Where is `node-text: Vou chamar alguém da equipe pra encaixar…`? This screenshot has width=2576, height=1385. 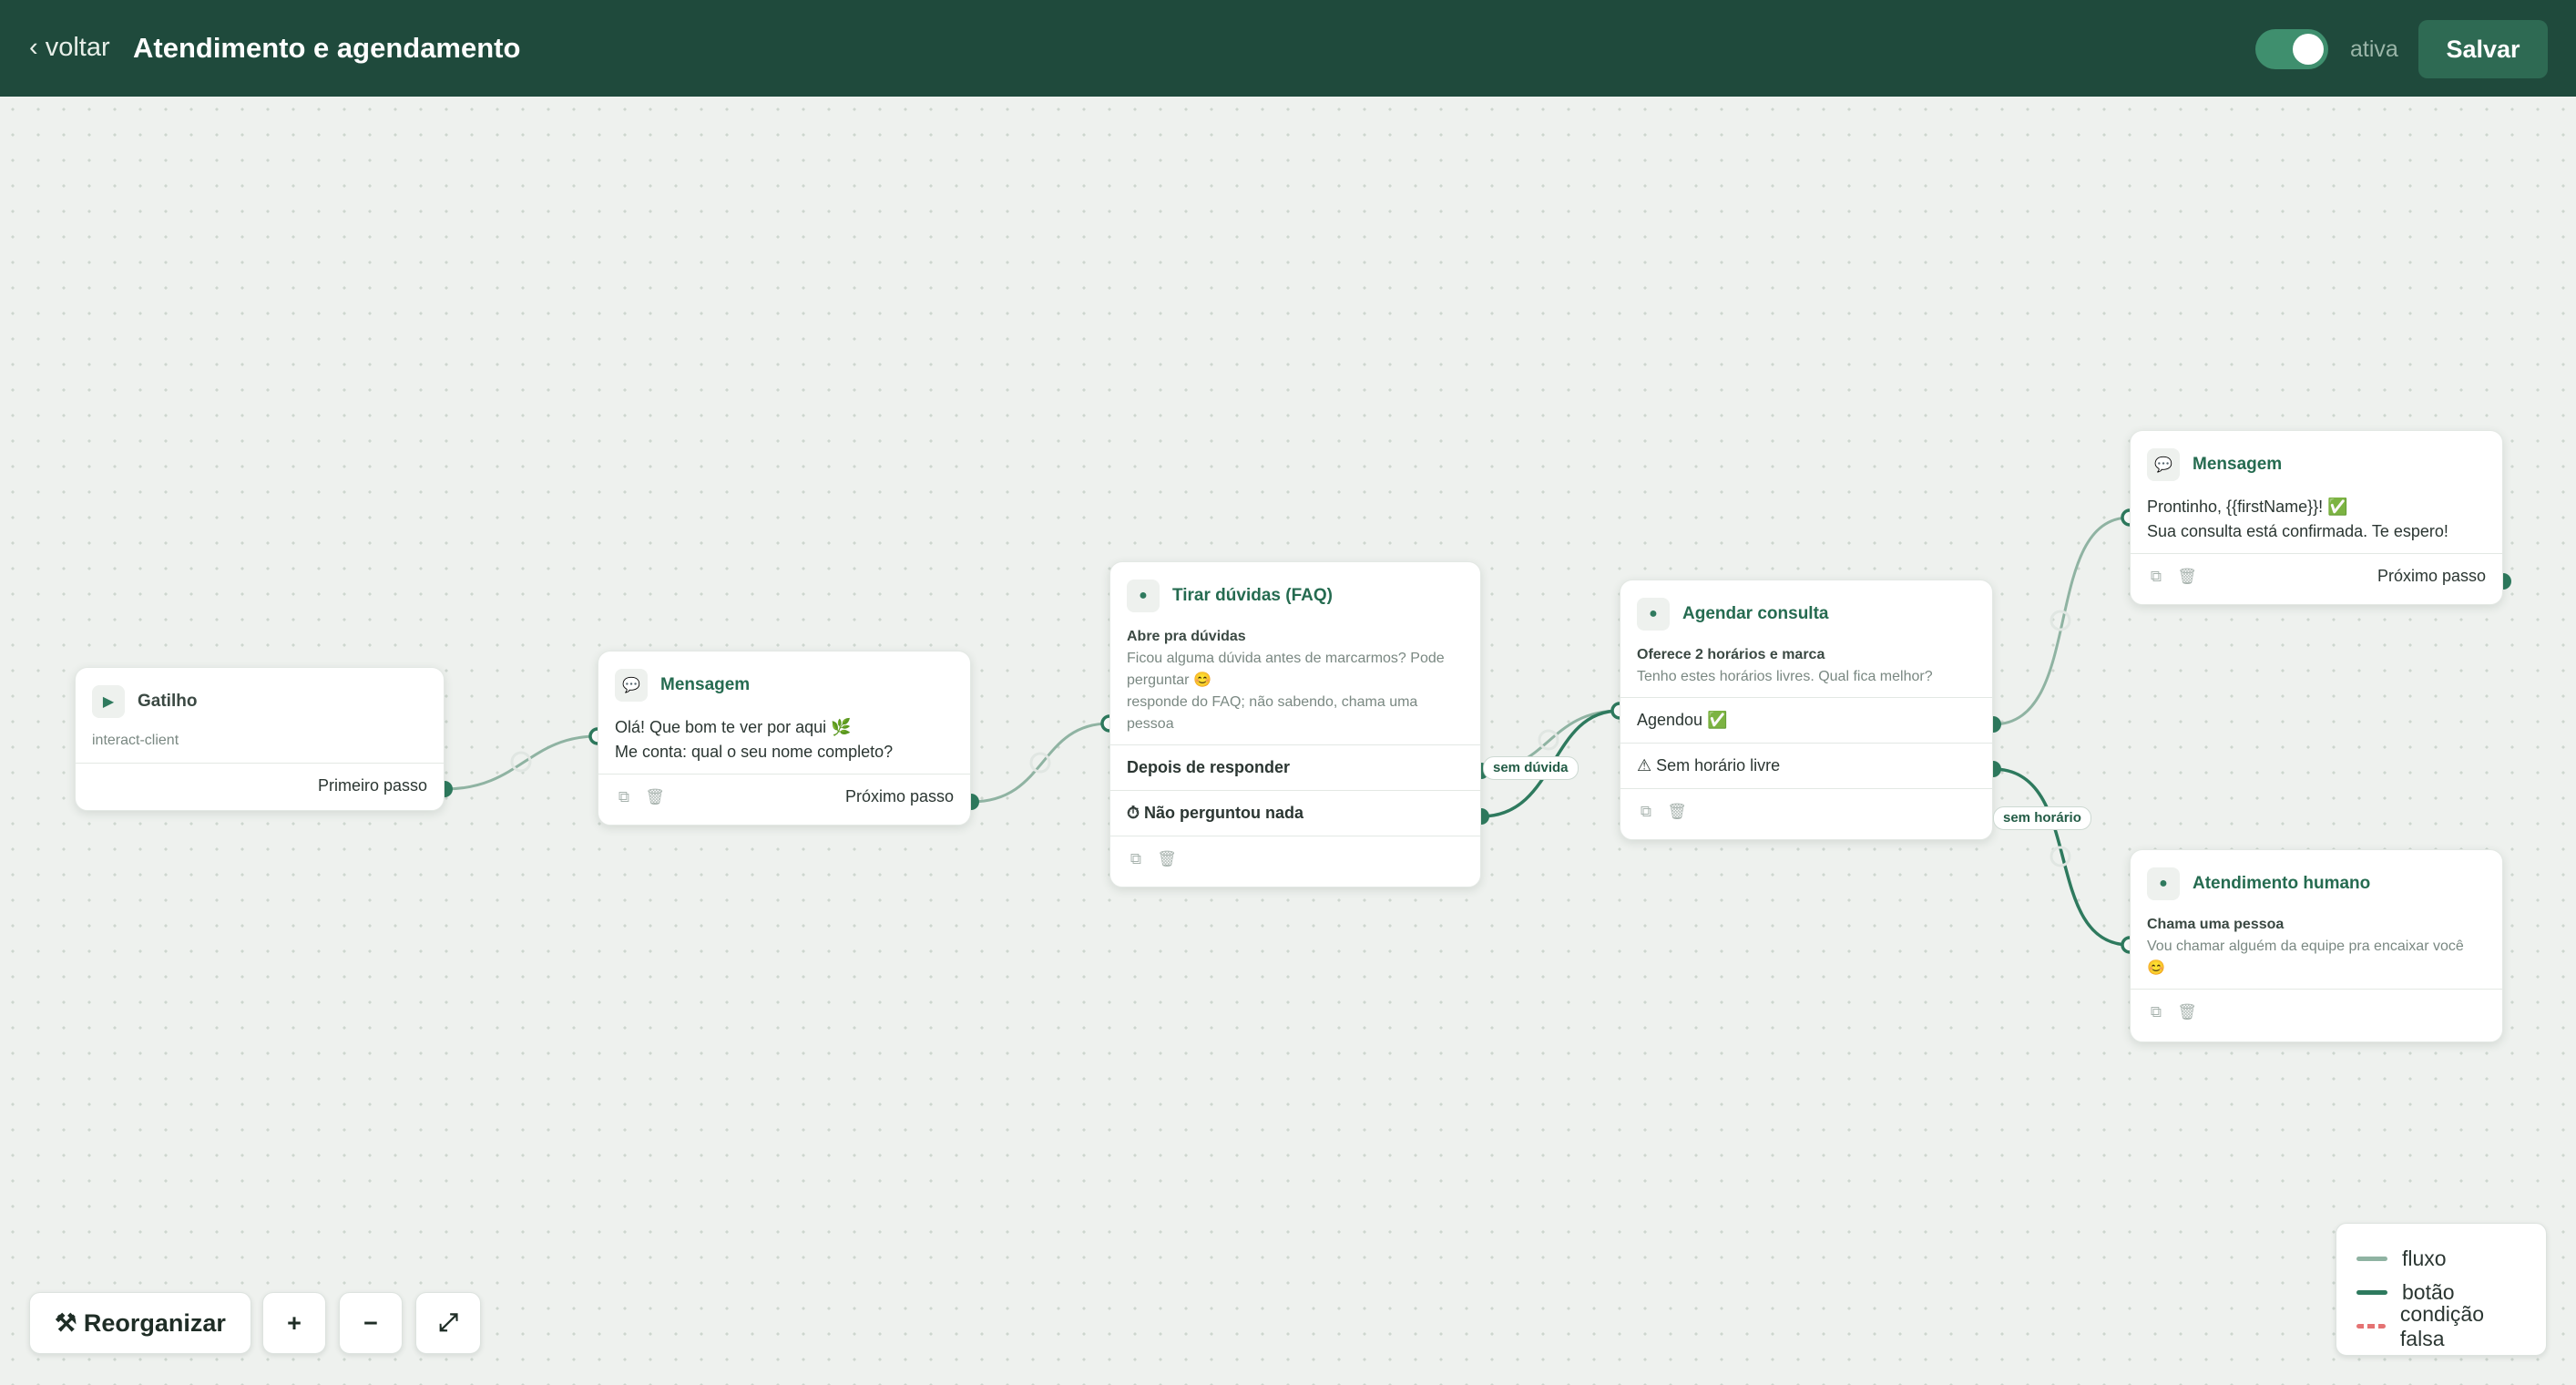 node-text: Vou chamar alguém da equipe pra encaixar… is located at coordinates (2305, 958).